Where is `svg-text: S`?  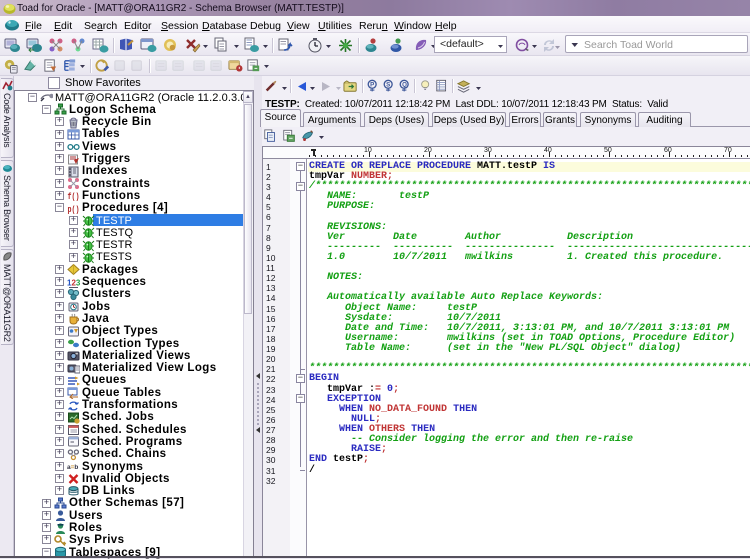
svg-text: S is located at coordinates (388, 85).